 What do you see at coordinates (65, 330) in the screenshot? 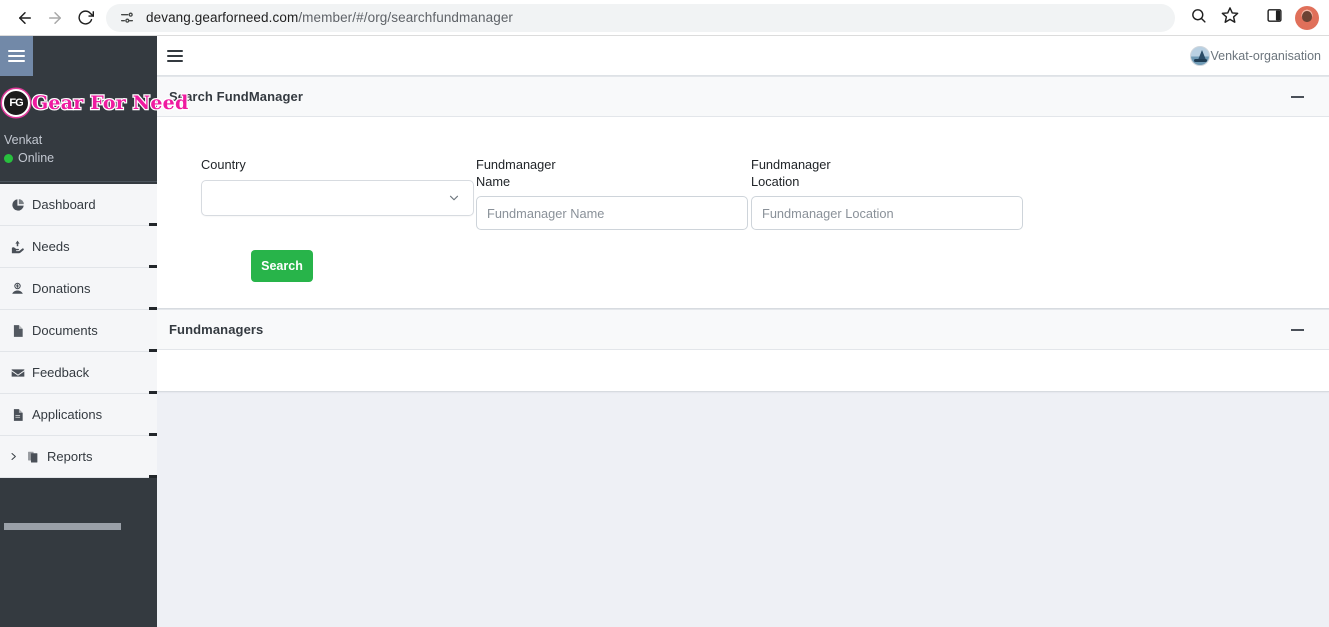
I see `sidebar-item-label: Documents` at bounding box center [65, 330].